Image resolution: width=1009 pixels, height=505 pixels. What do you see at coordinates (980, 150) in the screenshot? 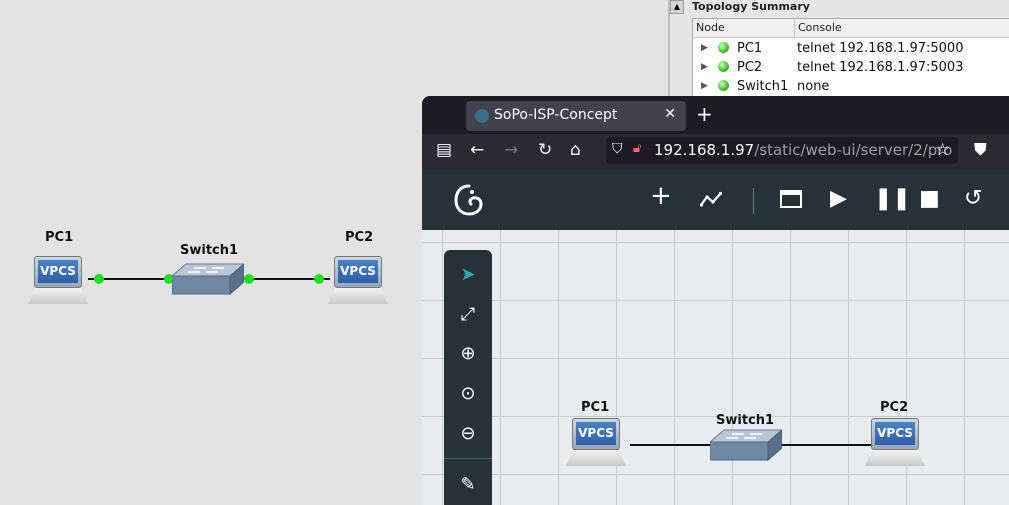
I see `pocket-icon: ⛊` at bounding box center [980, 150].